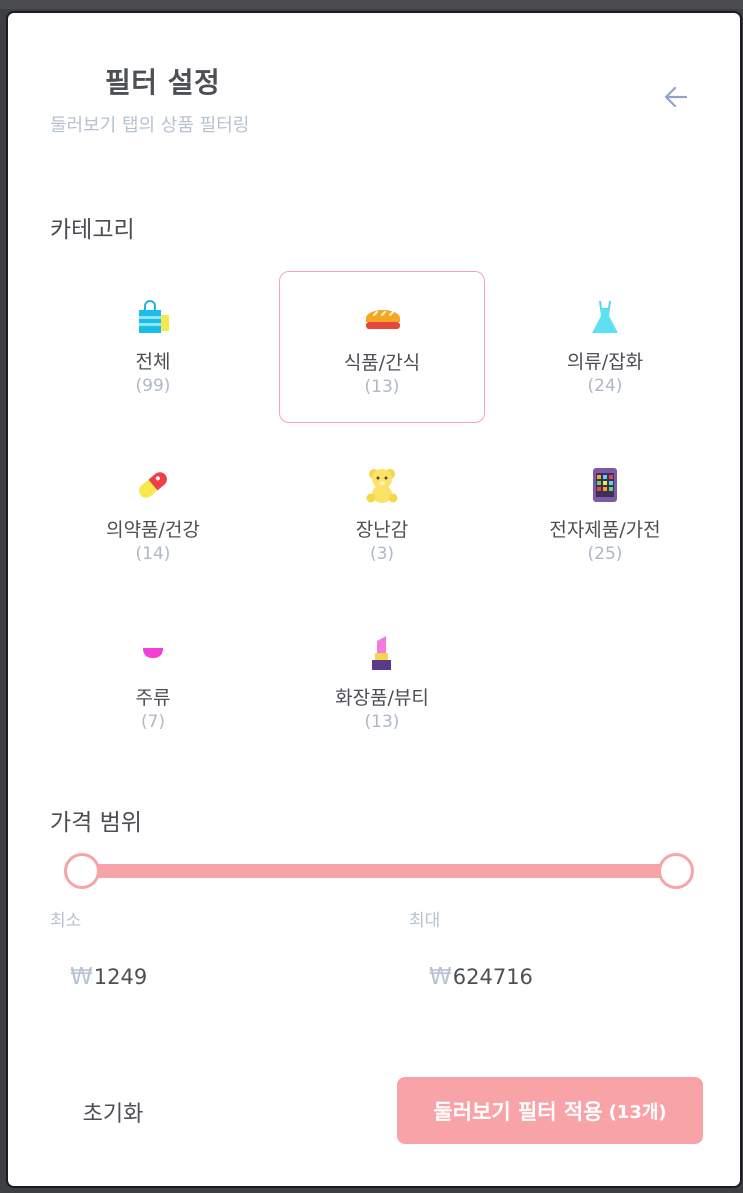  What do you see at coordinates (605, 386) in the screenshot?
I see `category-count: (24)` at bounding box center [605, 386].